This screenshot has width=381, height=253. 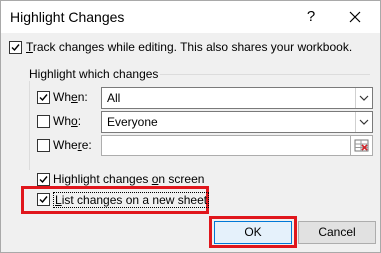 I want to click on ok-button: OK, so click(x=253, y=232).